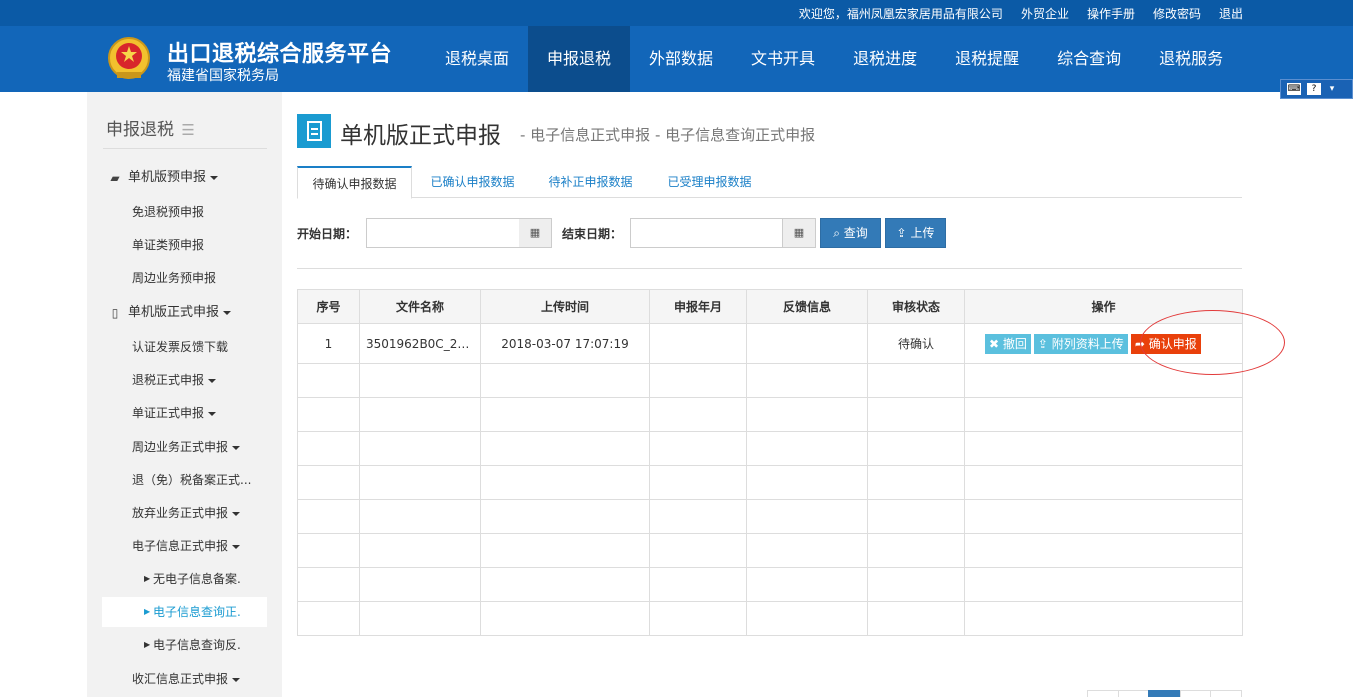  Describe the element at coordinates (184, 313) in the screenshot. I see `sidebar-item-formal-declare: ▯ 单机版正式申报` at that location.